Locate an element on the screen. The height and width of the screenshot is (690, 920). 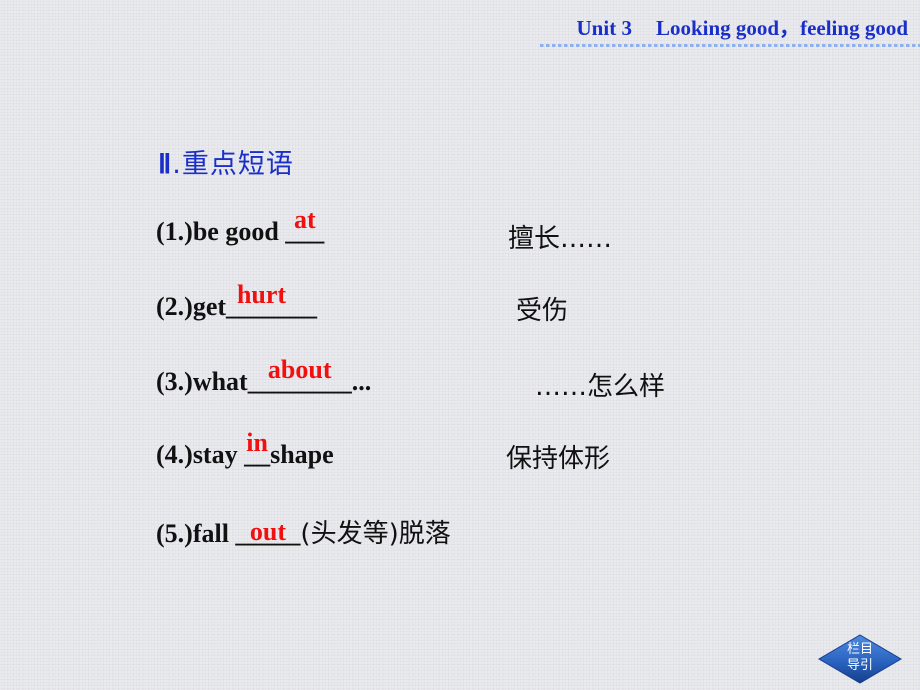
unit-title: Looking good，feeling good is located at coordinates (781, 28).